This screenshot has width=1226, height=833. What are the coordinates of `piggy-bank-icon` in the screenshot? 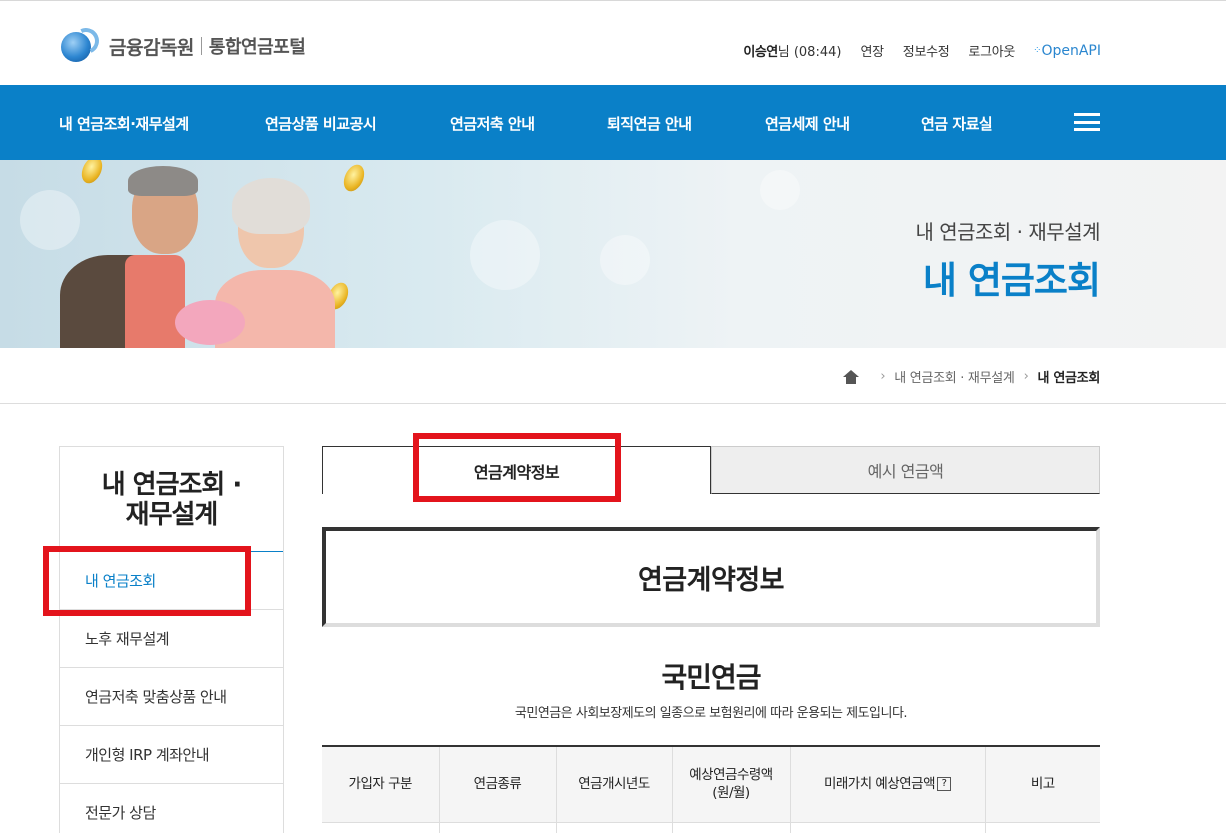 It's located at (210, 322).